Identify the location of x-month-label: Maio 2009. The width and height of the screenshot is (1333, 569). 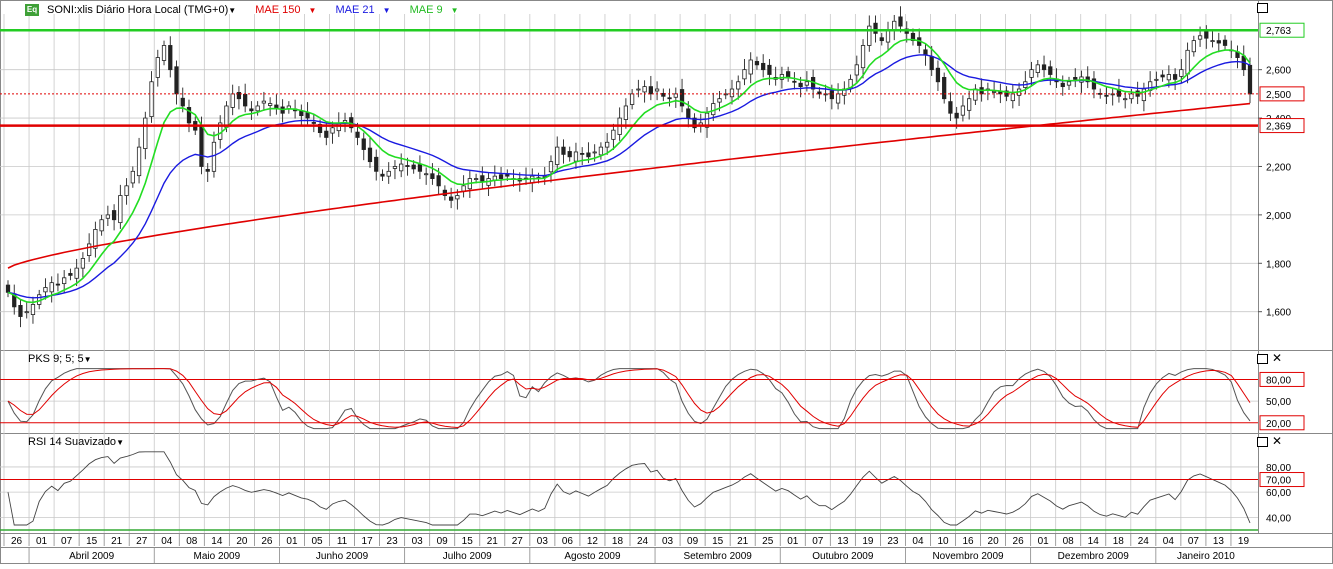
(216, 556).